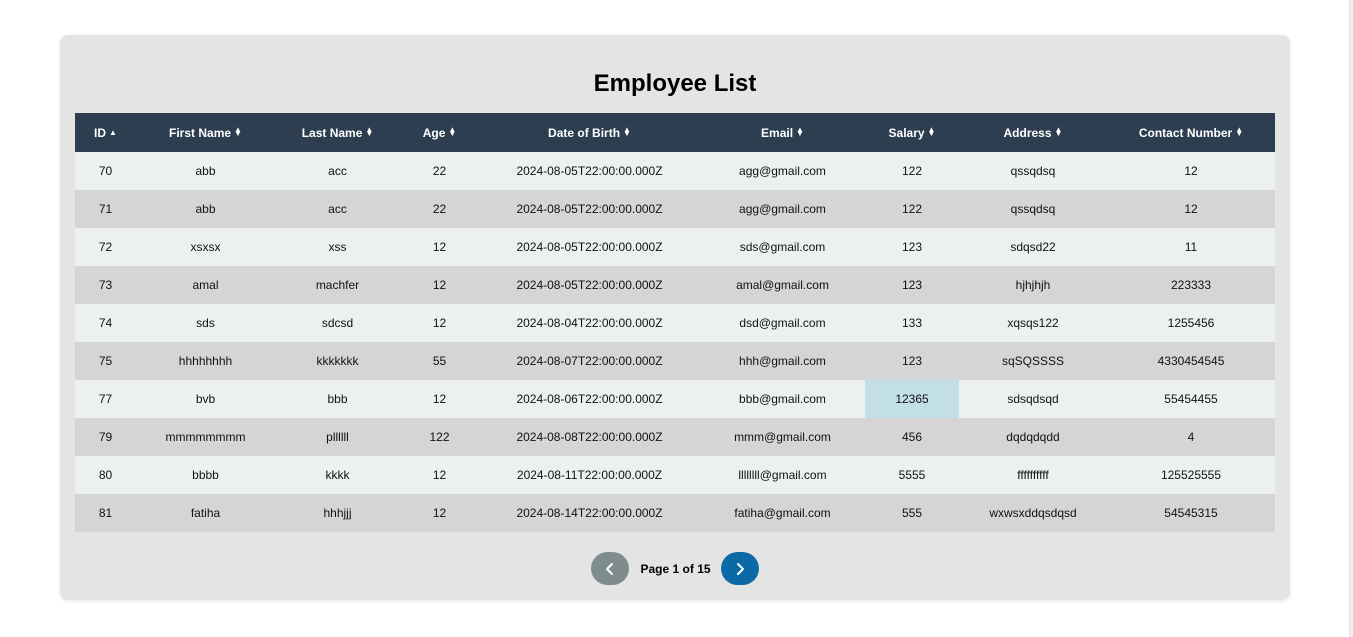 This screenshot has width=1353, height=637. I want to click on cell-id: 80, so click(105, 475).